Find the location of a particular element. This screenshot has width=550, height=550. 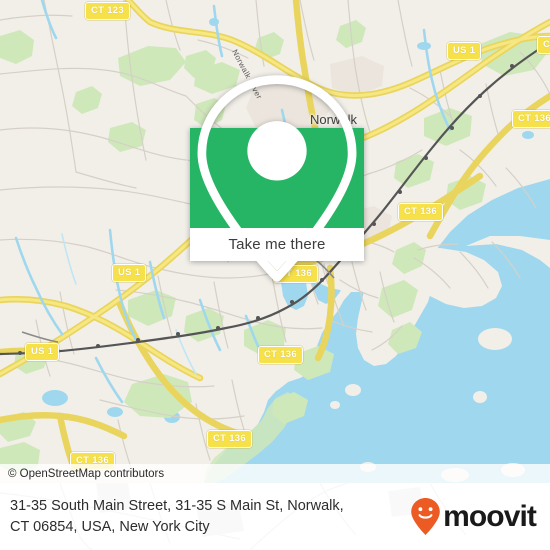

take-me-there-button: Take me there is located at coordinates (277, 249).